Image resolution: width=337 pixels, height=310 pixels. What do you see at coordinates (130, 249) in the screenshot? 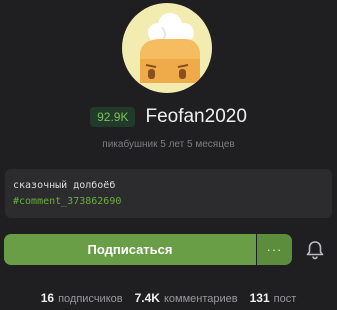
I see `subscribe-button: Подписаться` at bounding box center [130, 249].